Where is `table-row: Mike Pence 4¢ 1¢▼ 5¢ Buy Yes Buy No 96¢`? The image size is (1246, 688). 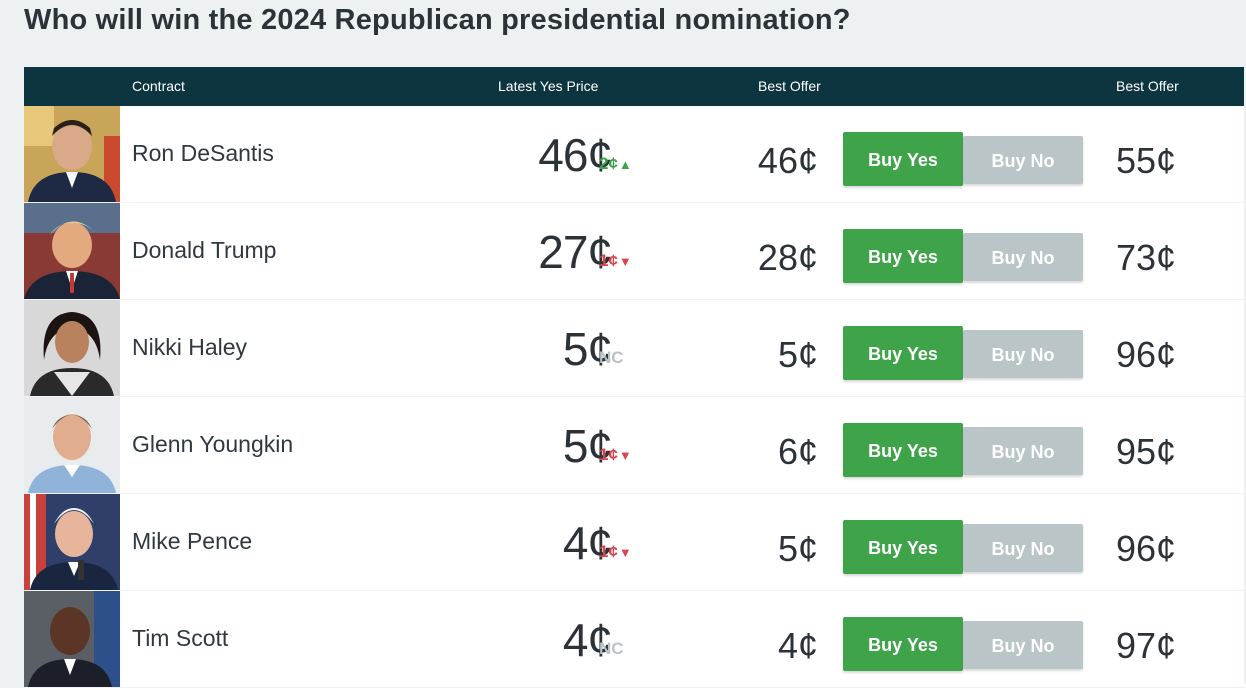
table-row: Mike Pence 4¢ 1¢▼ 5¢ Buy Yes Buy No 96¢ is located at coordinates (635, 542).